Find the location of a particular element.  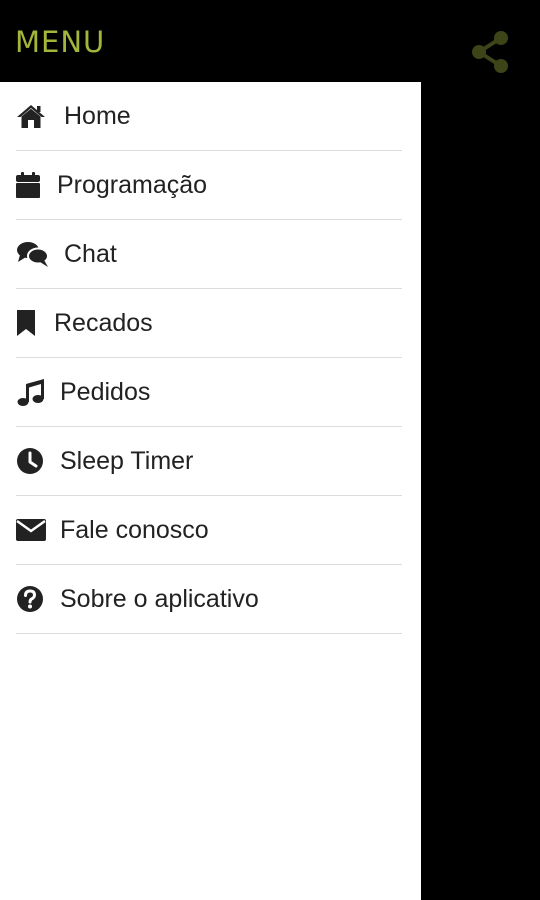

menu-item-fale-conosco: Fale conosco is located at coordinates (209, 530).